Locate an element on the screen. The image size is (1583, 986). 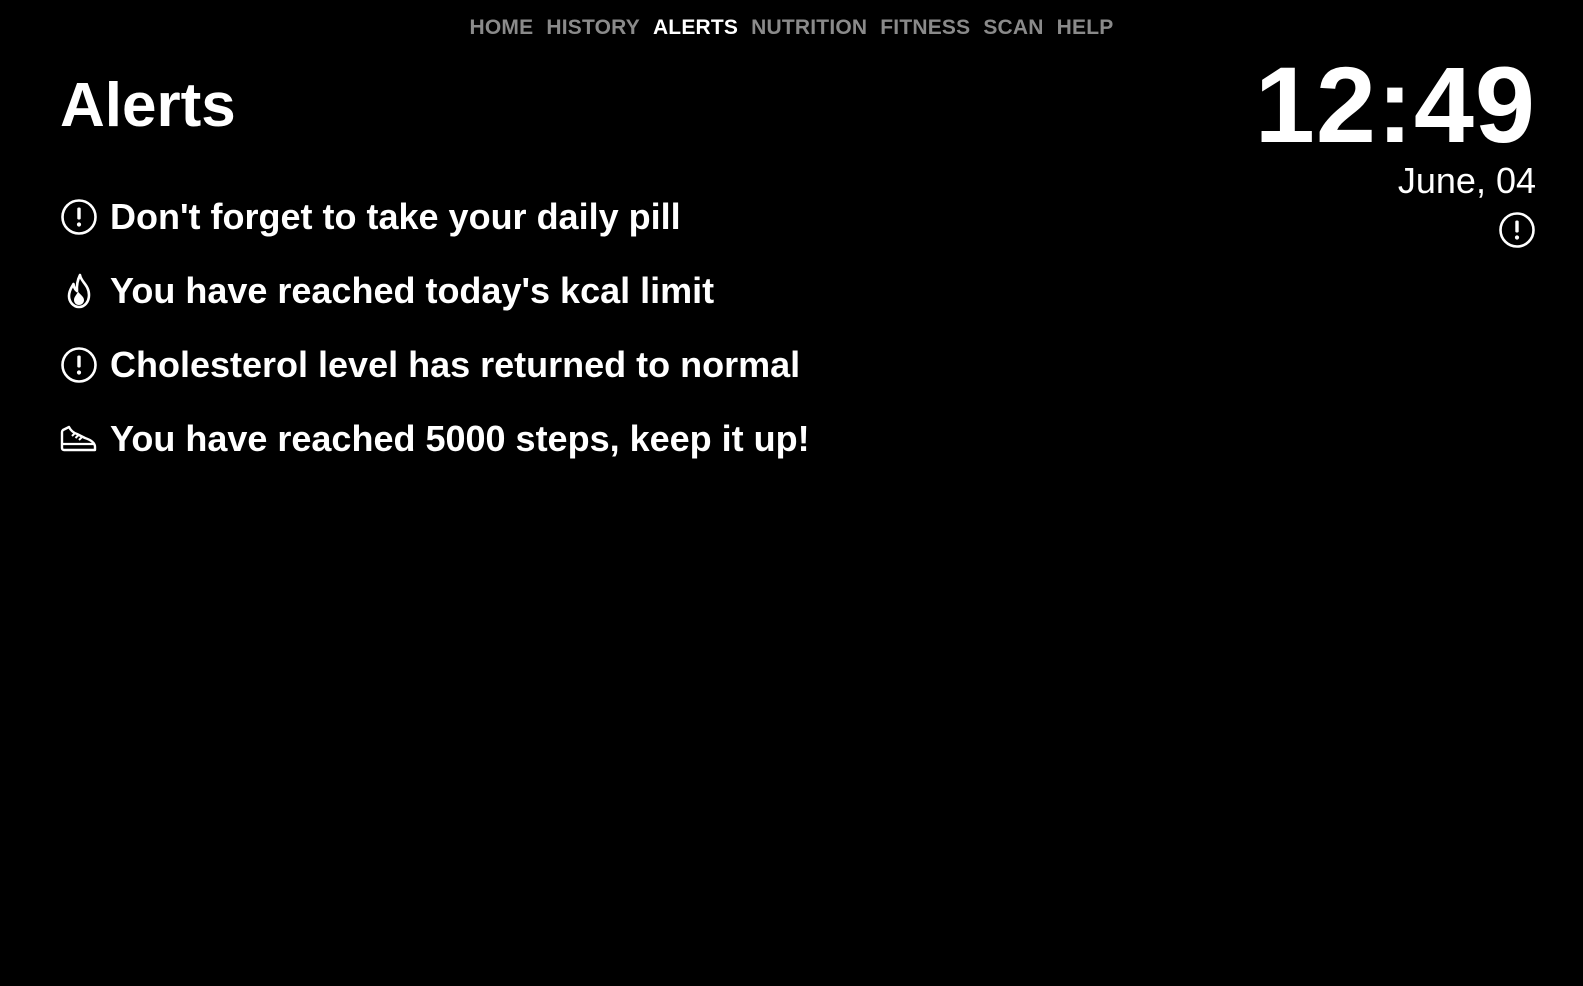
nav-item-help: HELP is located at coordinates (1085, 28).